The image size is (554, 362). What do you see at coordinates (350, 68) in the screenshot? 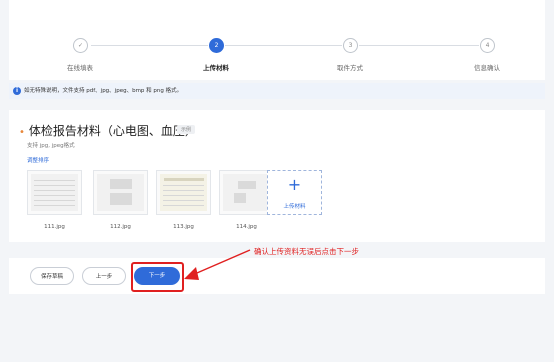
I see `step-3-label: 取件方式` at bounding box center [350, 68].